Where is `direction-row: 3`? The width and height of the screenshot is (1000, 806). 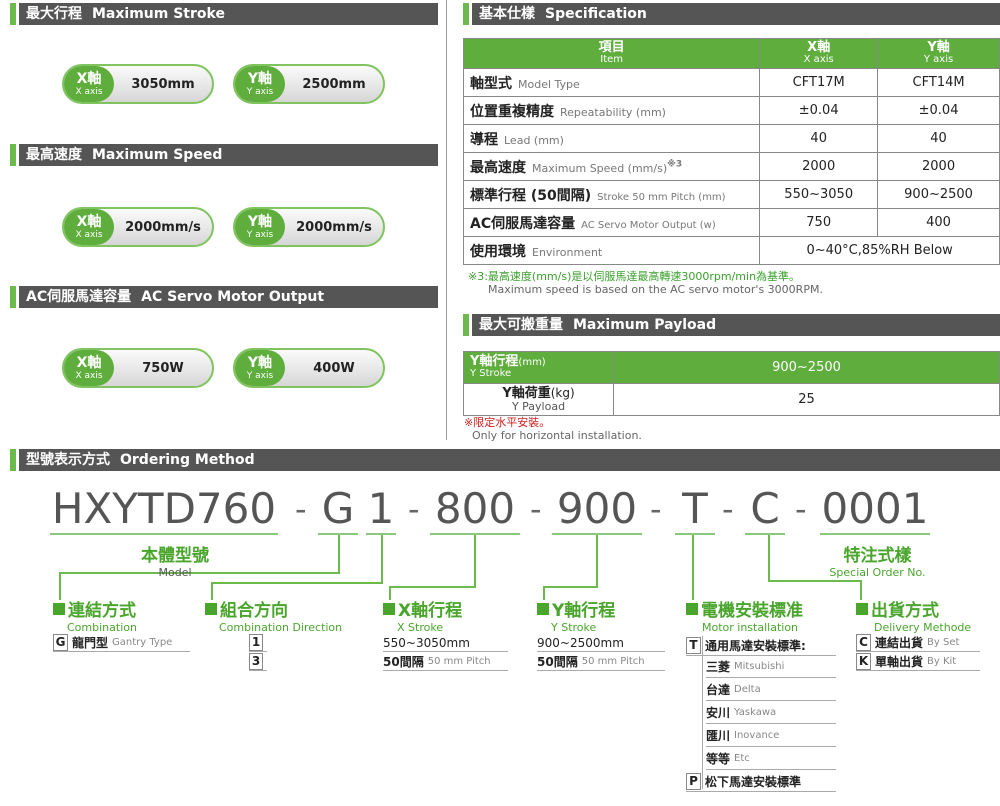
direction-row: 3 is located at coordinates (258, 662).